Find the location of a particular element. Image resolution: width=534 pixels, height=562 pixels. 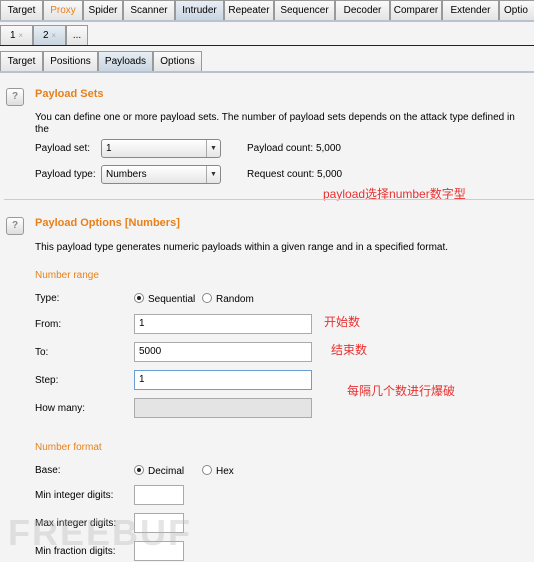

attack-tab-1: 1 × is located at coordinates (16, 35).